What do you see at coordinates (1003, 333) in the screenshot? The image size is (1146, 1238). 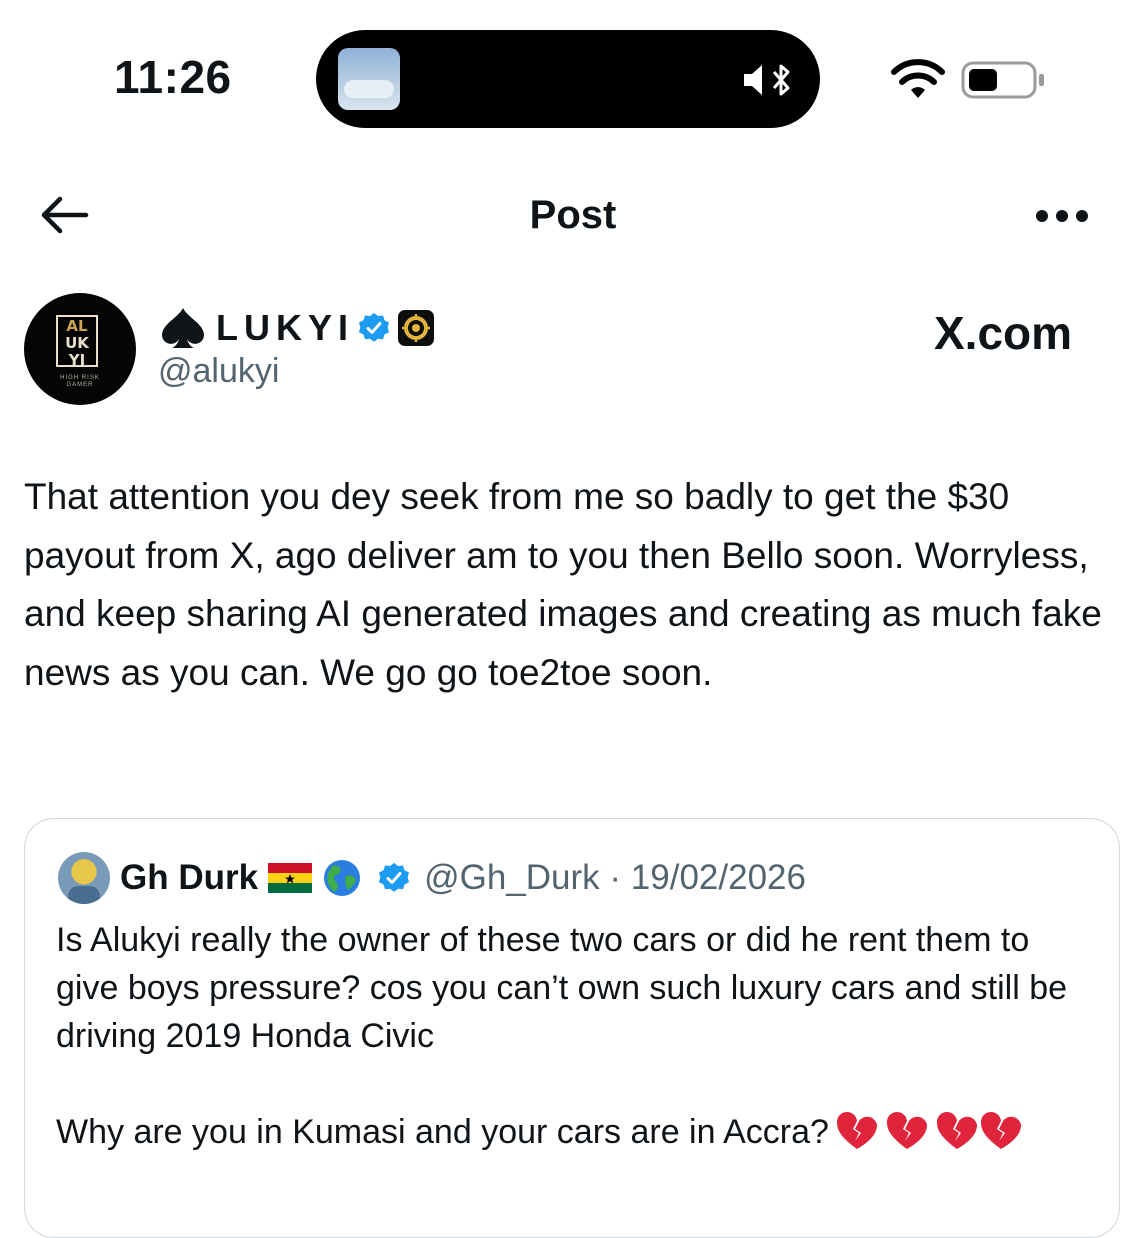 I see `xcom-watermark: X.com` at bounding box center [1003, 333].